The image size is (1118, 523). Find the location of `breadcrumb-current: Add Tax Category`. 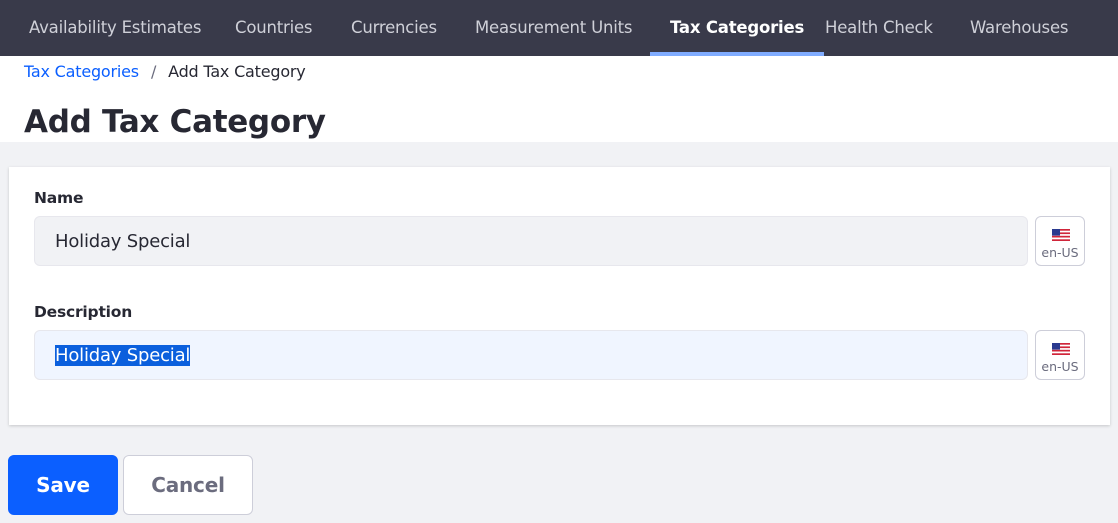

breadcrumb-current: Add Tax Category is located at coordinates (237, 71).